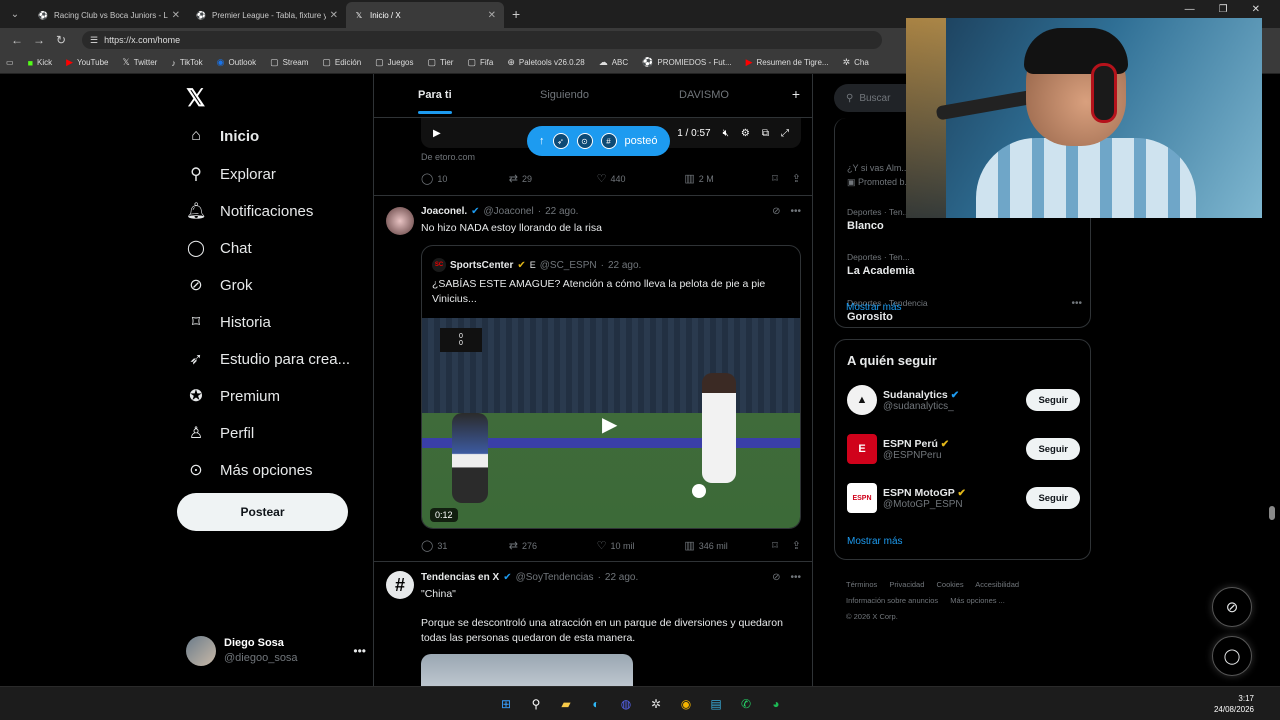  What do you see at coordinates (596, 704) in the screenshot?
I see `edge-icon: ◐` at bounding box center [596, 704].